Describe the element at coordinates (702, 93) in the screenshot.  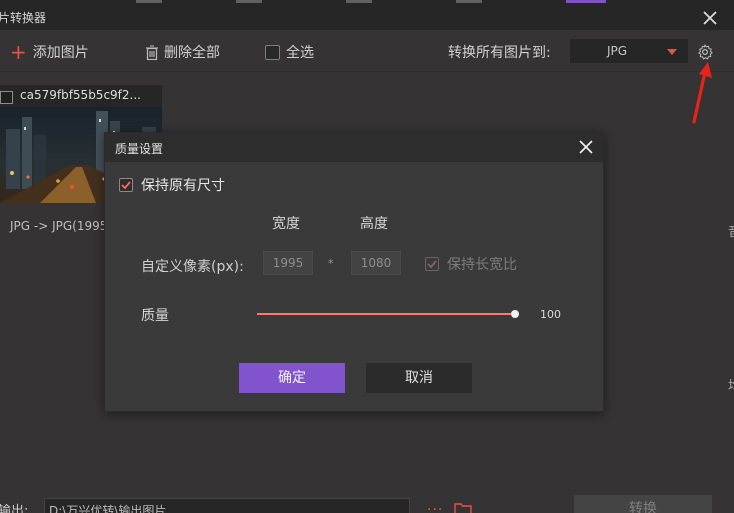
I see `annotation-arrow-icon` at that location.